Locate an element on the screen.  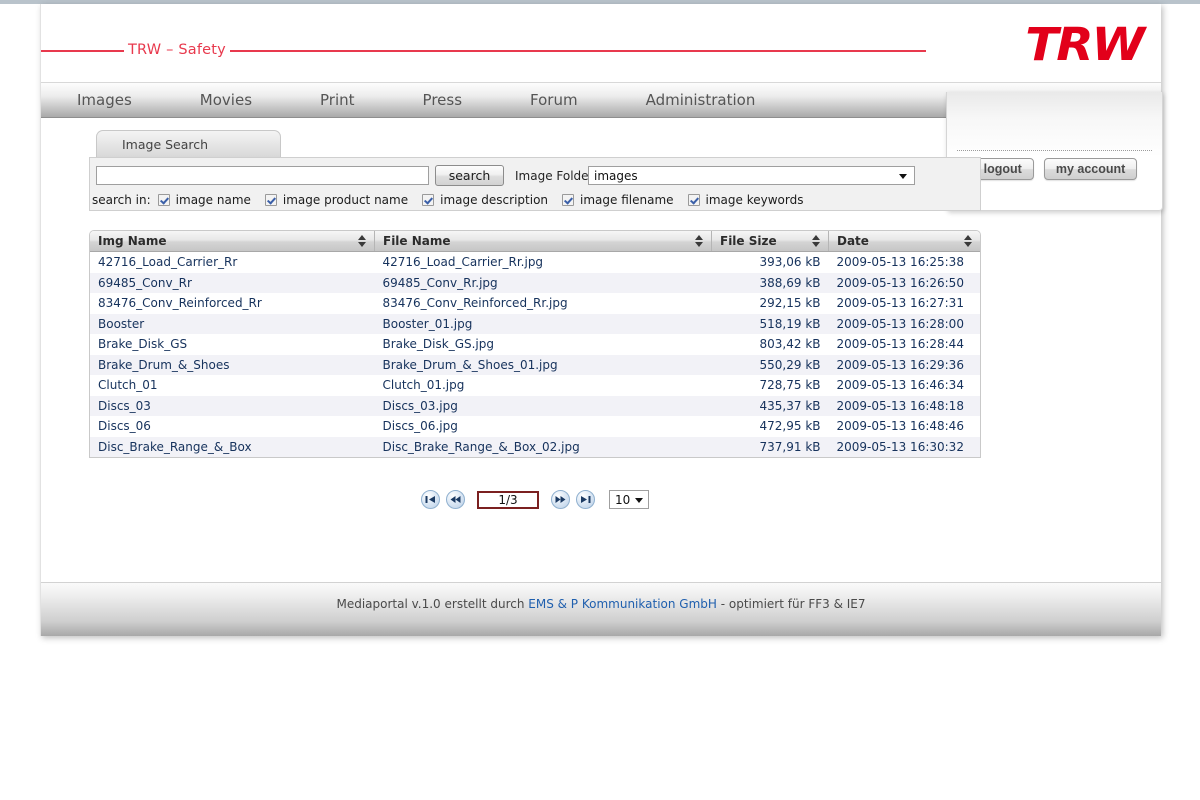
footer-text-before: Mediaportal v.1.0 erstellt durch is located at coordinates (432, 604).